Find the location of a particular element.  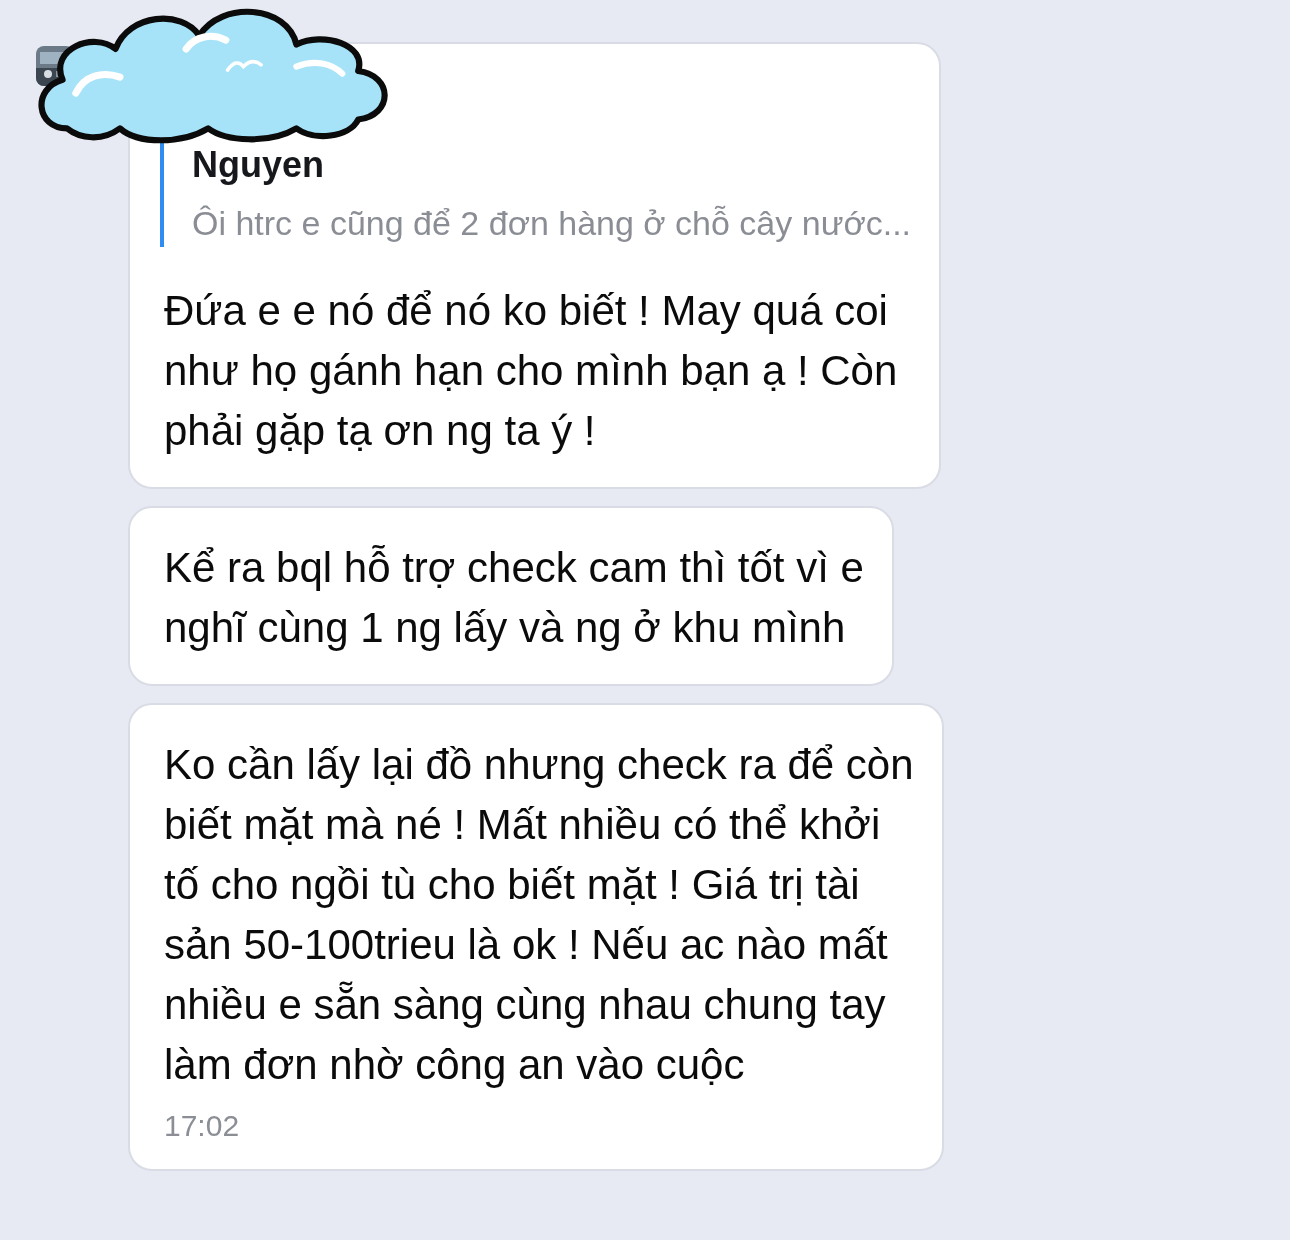

quoted-author: Nguyen is located at coordinates (258, 165).